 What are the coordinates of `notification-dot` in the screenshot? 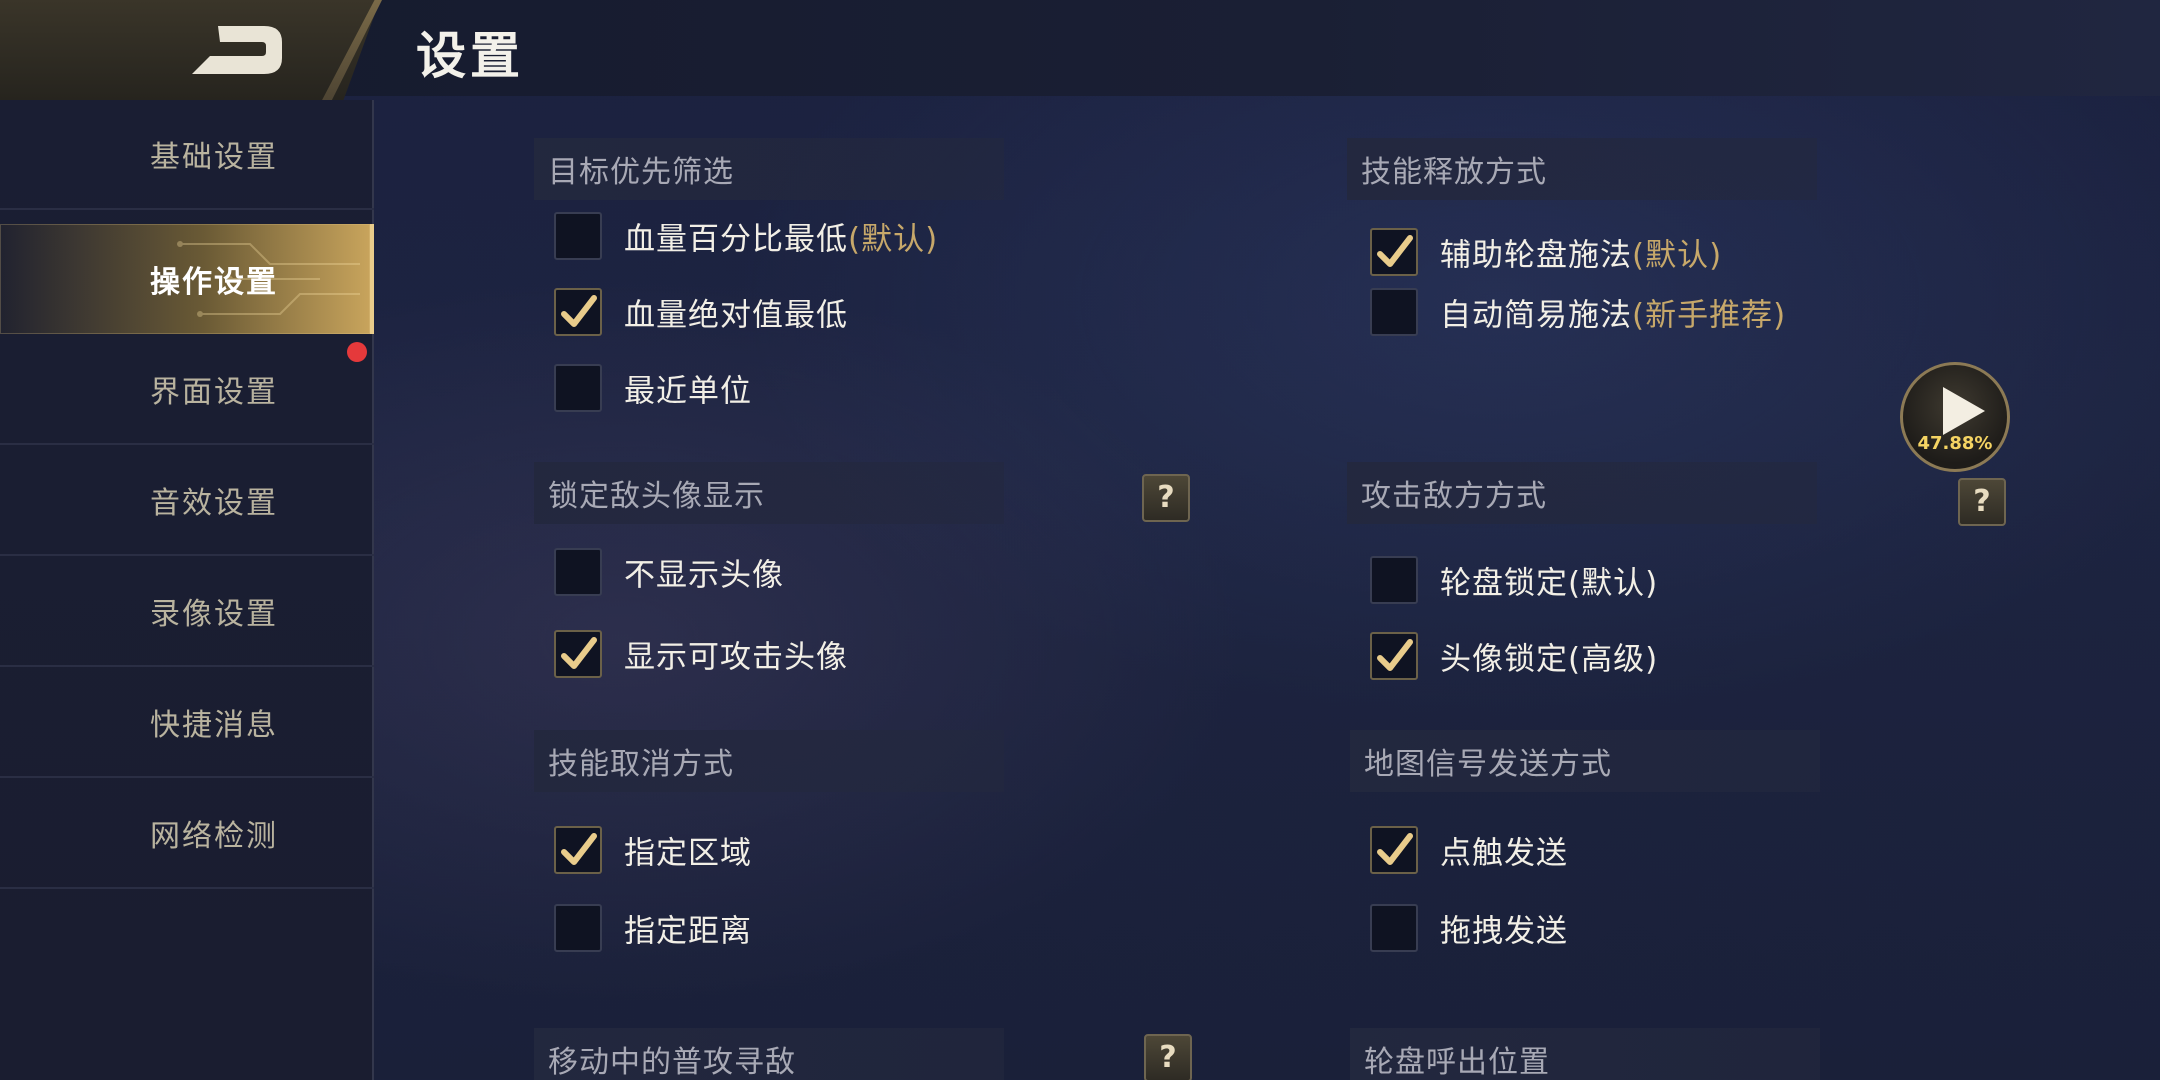 It's located at (357, 352).